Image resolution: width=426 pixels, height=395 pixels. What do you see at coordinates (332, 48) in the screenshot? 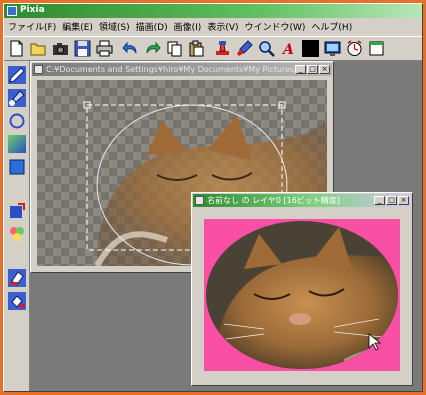
I see `screen-icon` at bounding box center [332, 48].